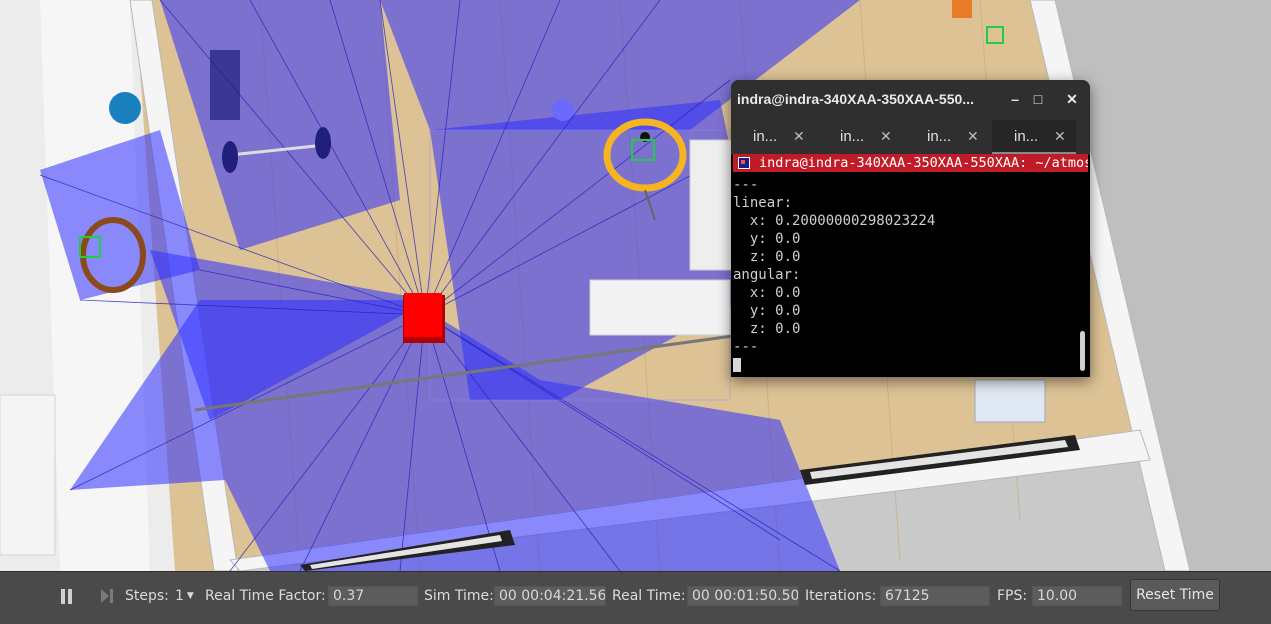 Image resolution: width=1271 pixels, height=624 pixels. What do you see at coordinates (1175, 595) in the screenshot?
I see `reset-time-button: Reset Time` at bounding box center [1175, 595].